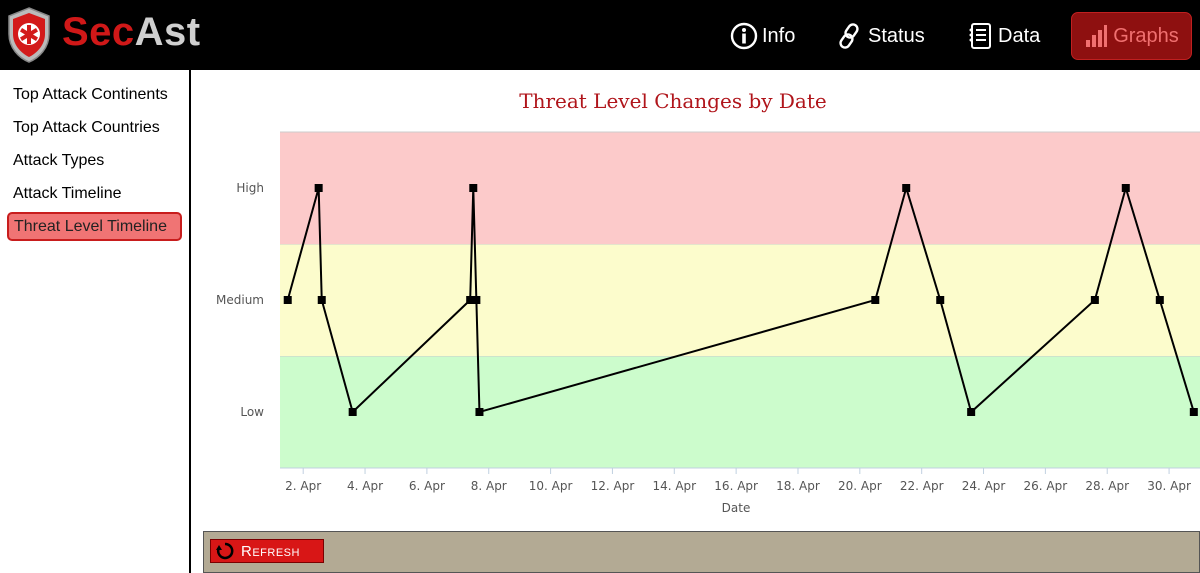 This screenshot has width=1200, height=573. I want to click on brand-sec-text: Sec, so click(98, 32).